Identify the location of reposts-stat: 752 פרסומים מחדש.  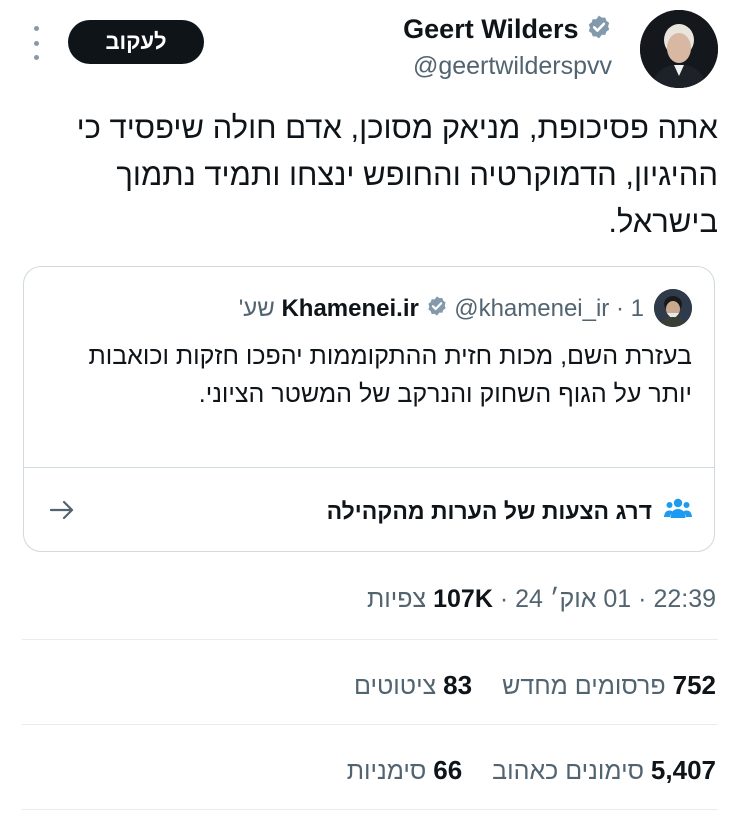
(609, 685).